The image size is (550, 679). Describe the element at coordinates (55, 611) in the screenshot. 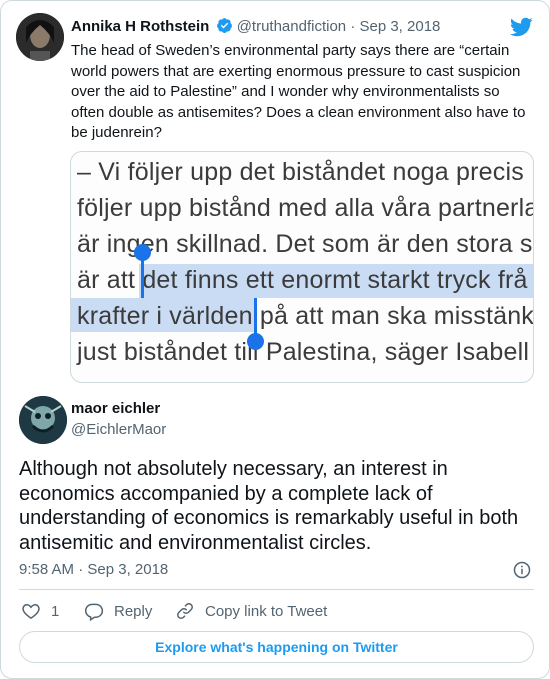

I see `like-count: 1` at that location.